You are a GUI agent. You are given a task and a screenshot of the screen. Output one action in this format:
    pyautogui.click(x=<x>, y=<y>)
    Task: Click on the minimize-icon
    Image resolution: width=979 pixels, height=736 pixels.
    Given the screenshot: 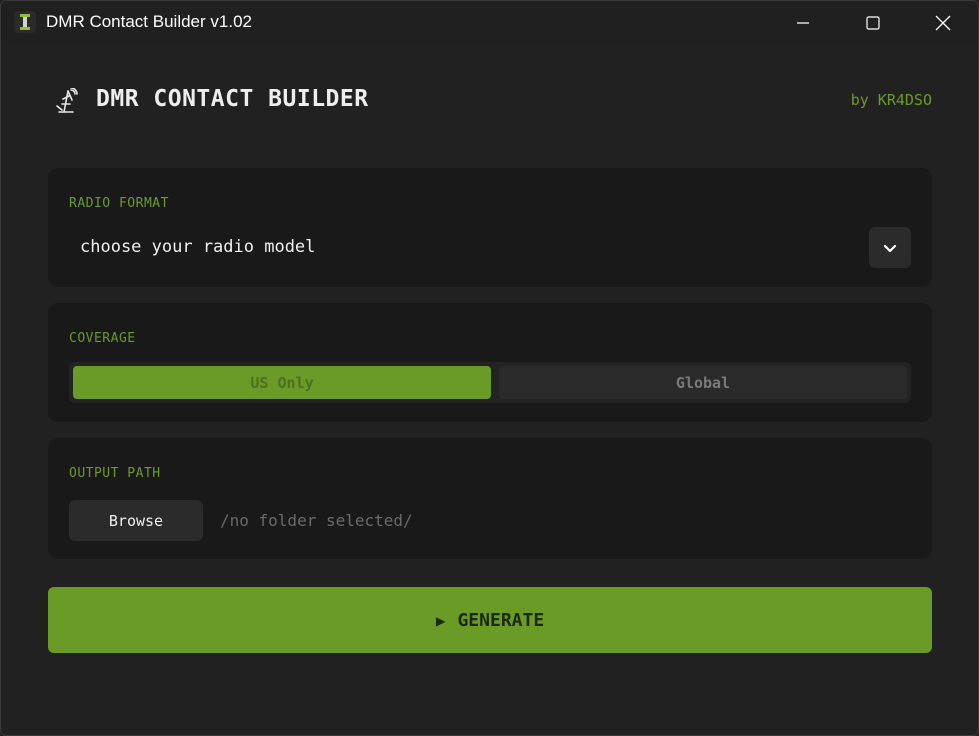 What is the action you would take?
    pyautogui.click(x=803, y=23)
    